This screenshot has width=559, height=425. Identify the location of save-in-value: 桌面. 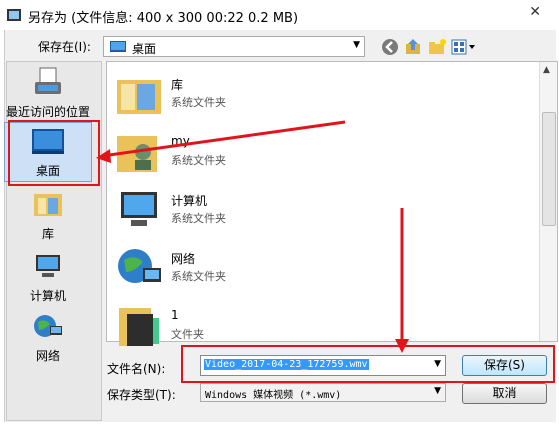
(144, 49).